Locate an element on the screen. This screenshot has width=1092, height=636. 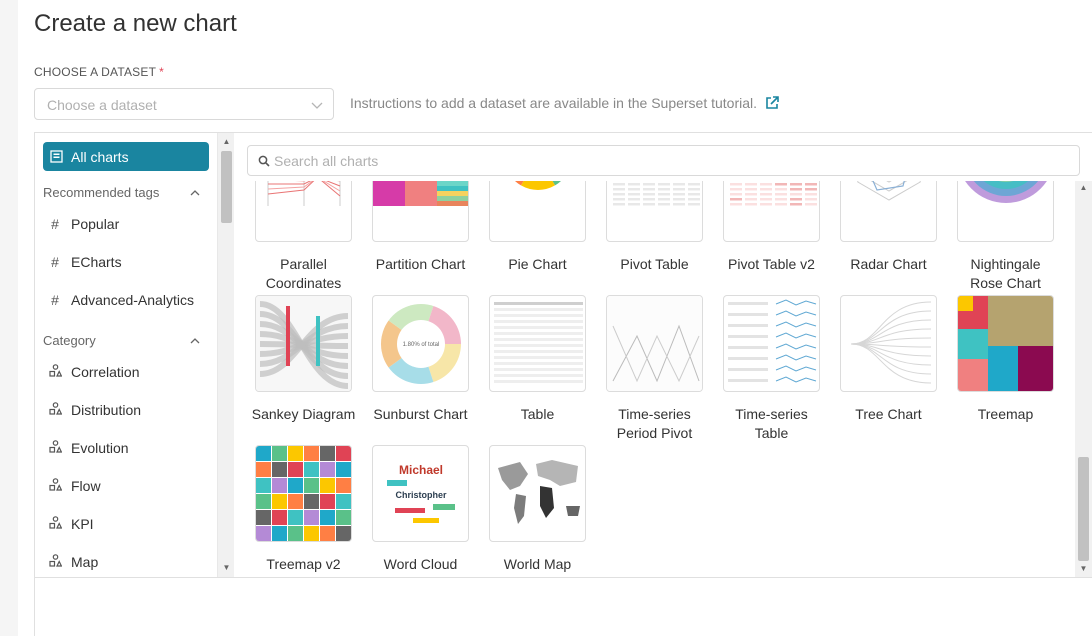
sidebar-item-tag: # Popular is located at coordinates (126, 226).